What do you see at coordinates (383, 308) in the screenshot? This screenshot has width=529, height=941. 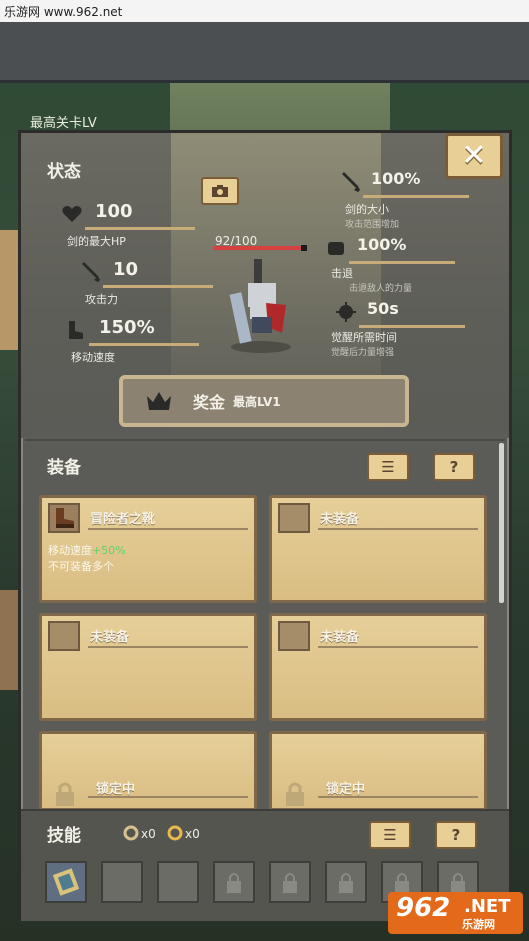 I see `awaken-time-value: 50s` at bounding box center [383, 308].